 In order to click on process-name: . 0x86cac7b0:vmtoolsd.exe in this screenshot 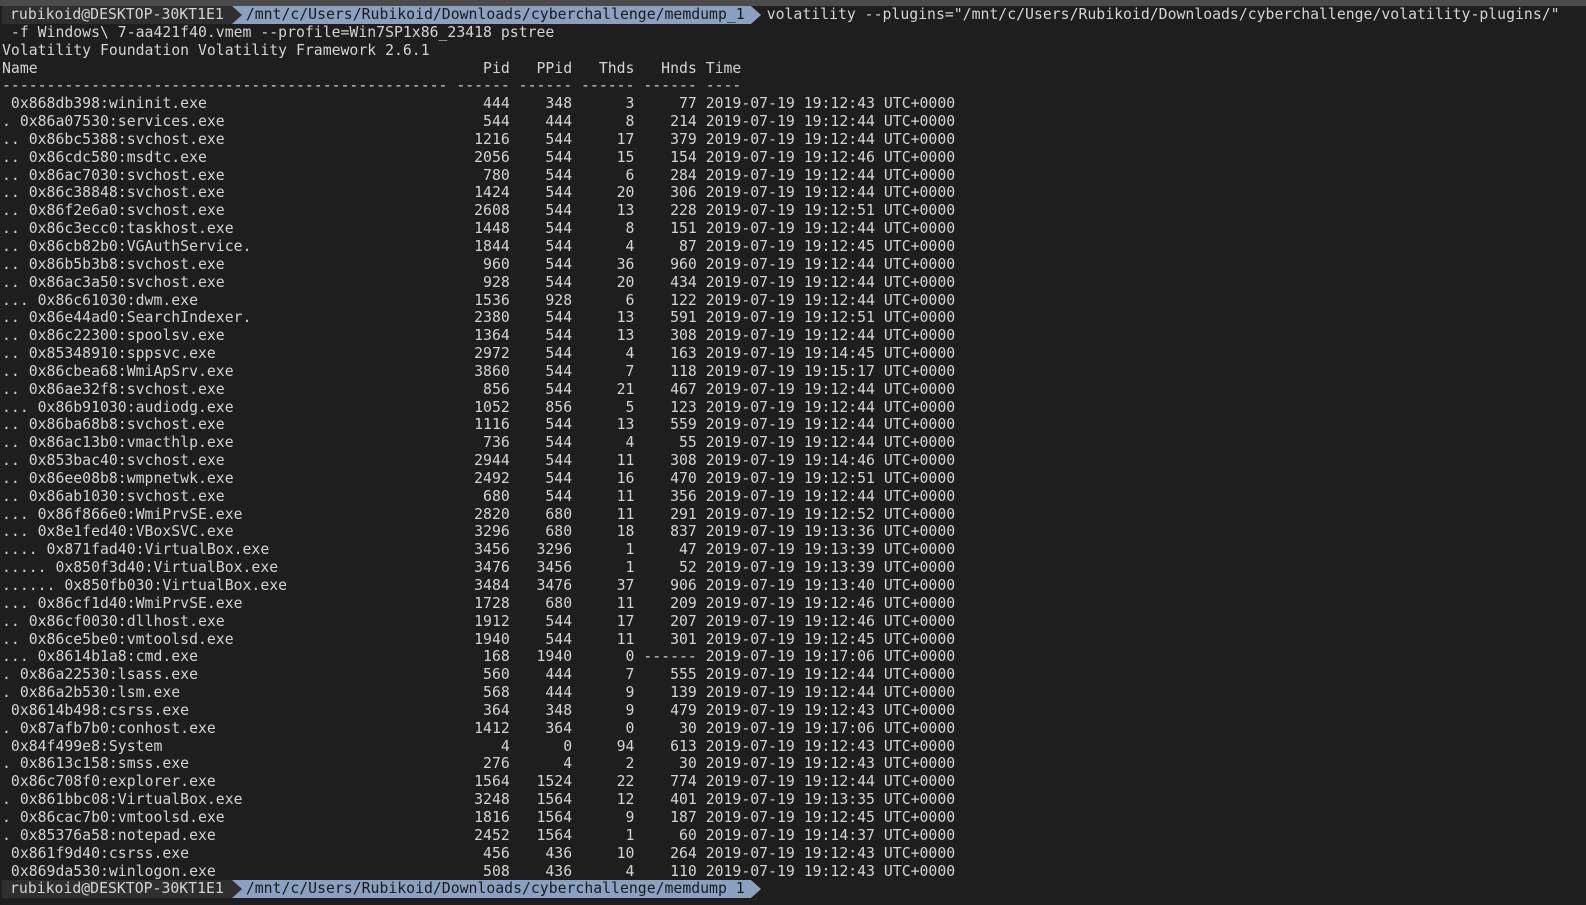, I will do `click(113, 817)`.